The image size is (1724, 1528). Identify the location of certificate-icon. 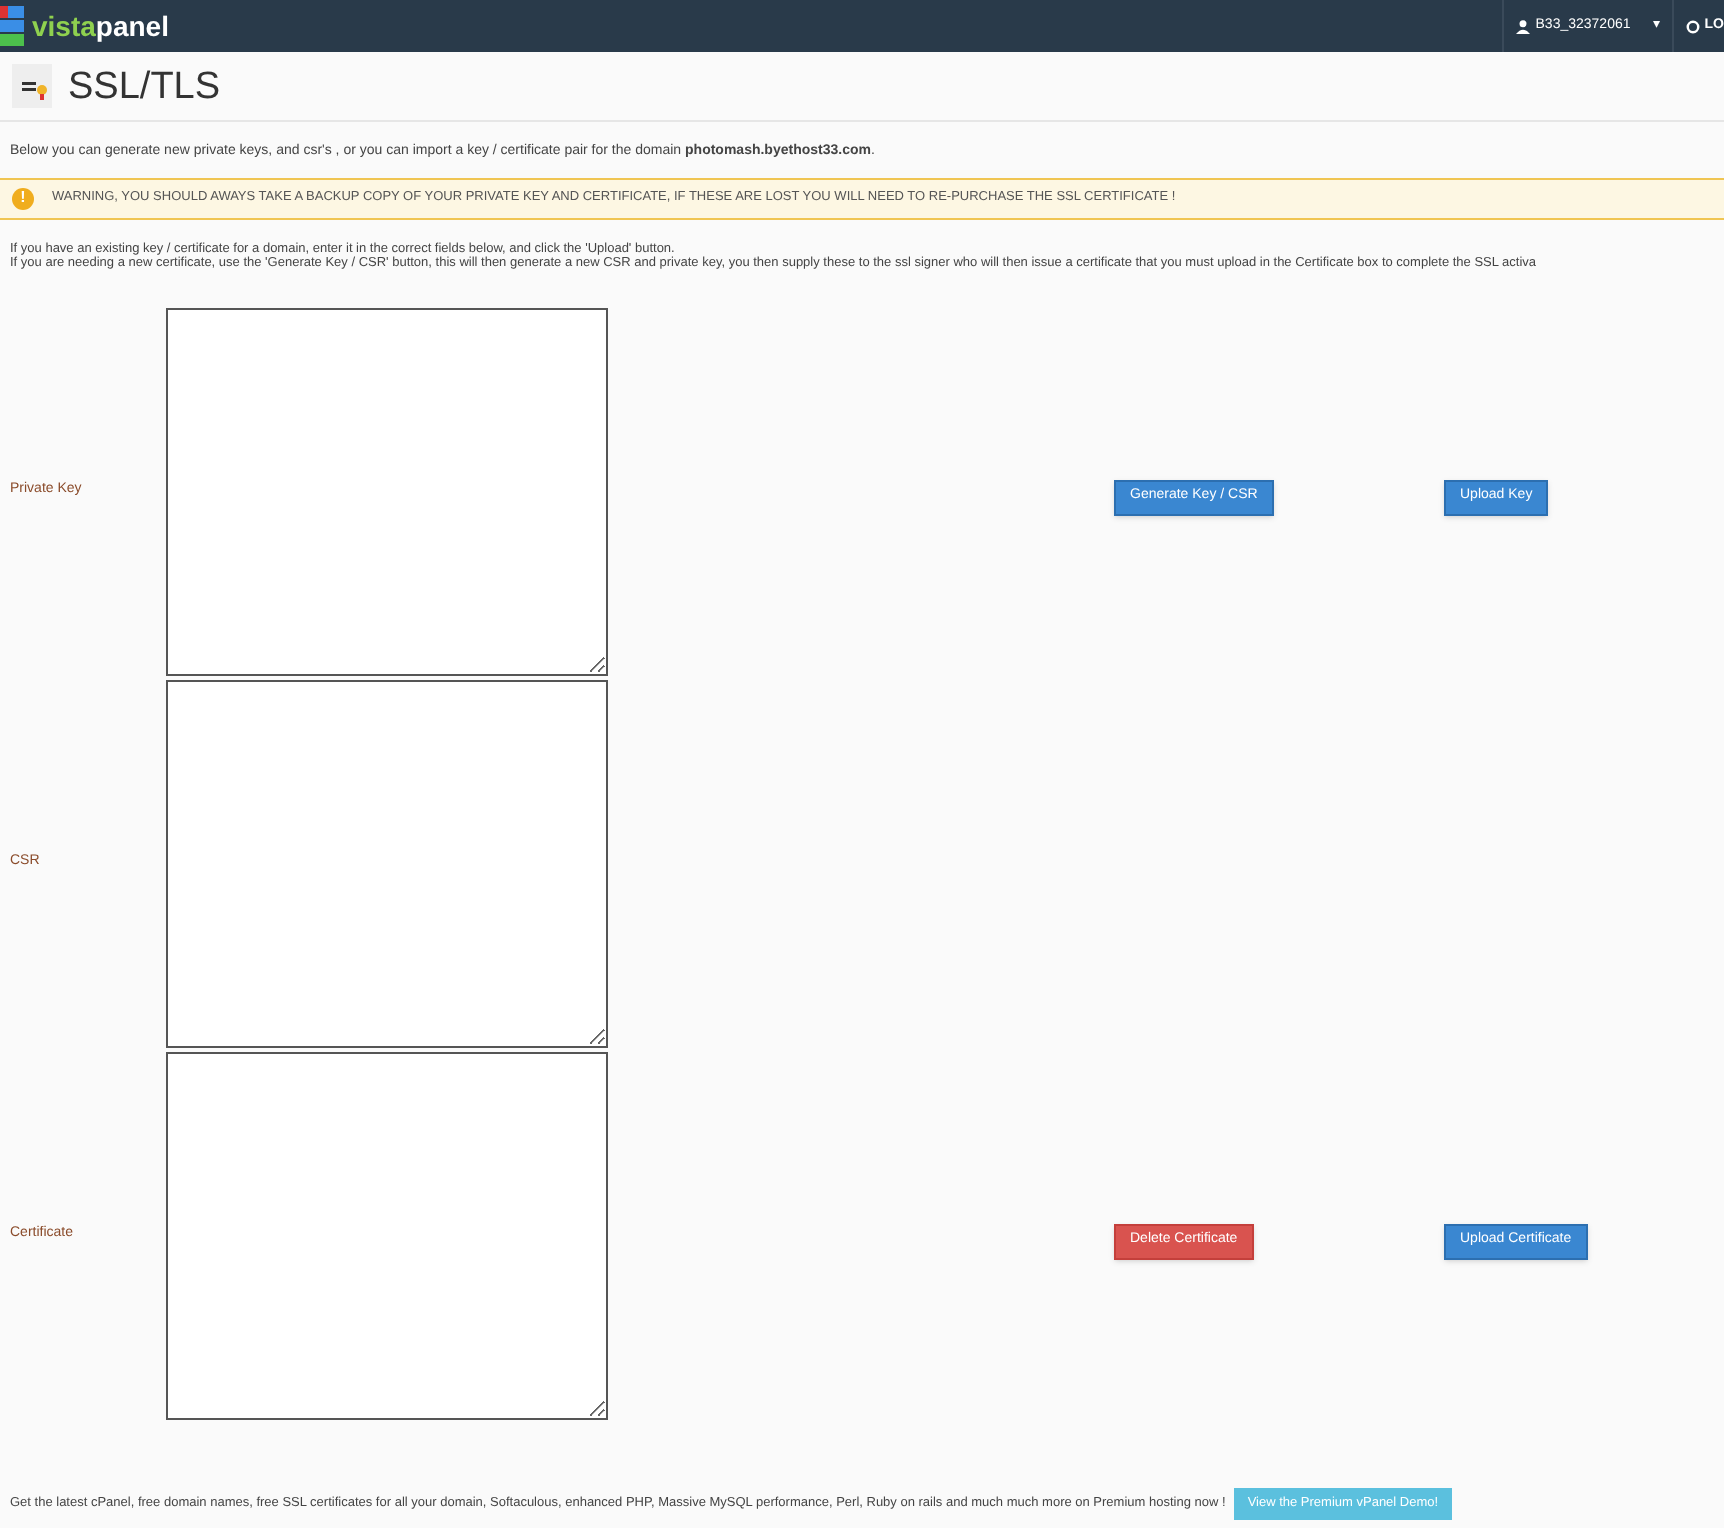
(32, 86).